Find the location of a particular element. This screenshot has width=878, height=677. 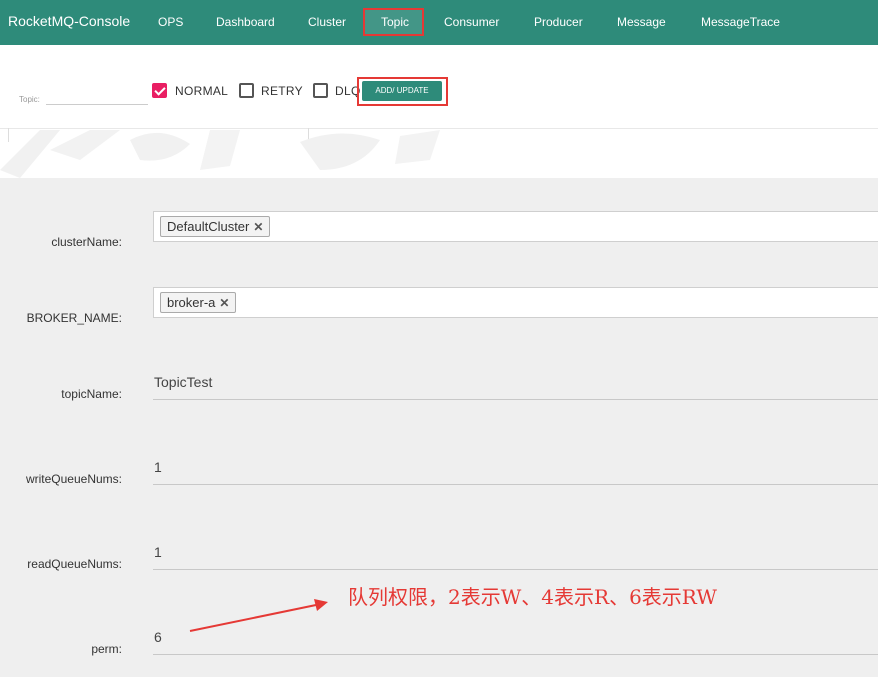

topic-name-field: TopicTest is located at coordinates (183, 382).